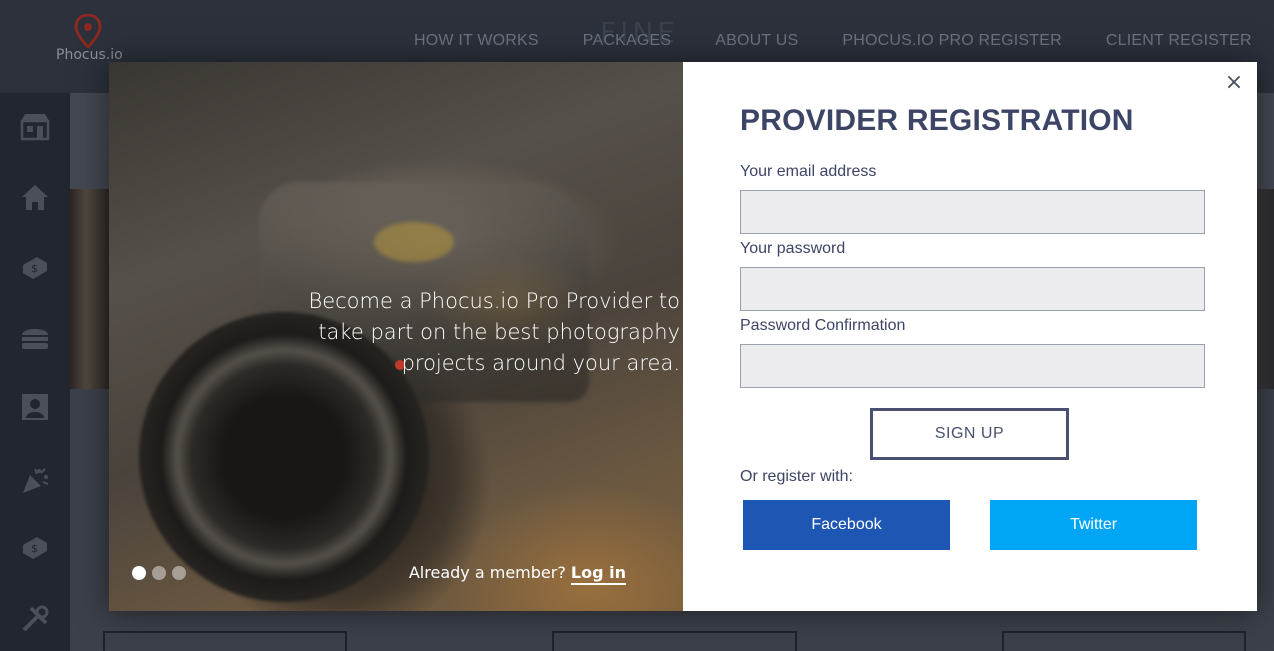 The image size is (1274, 651). Describe the element at coordinates (35, 481) in the screenshot. I see `party-icon` at that location.